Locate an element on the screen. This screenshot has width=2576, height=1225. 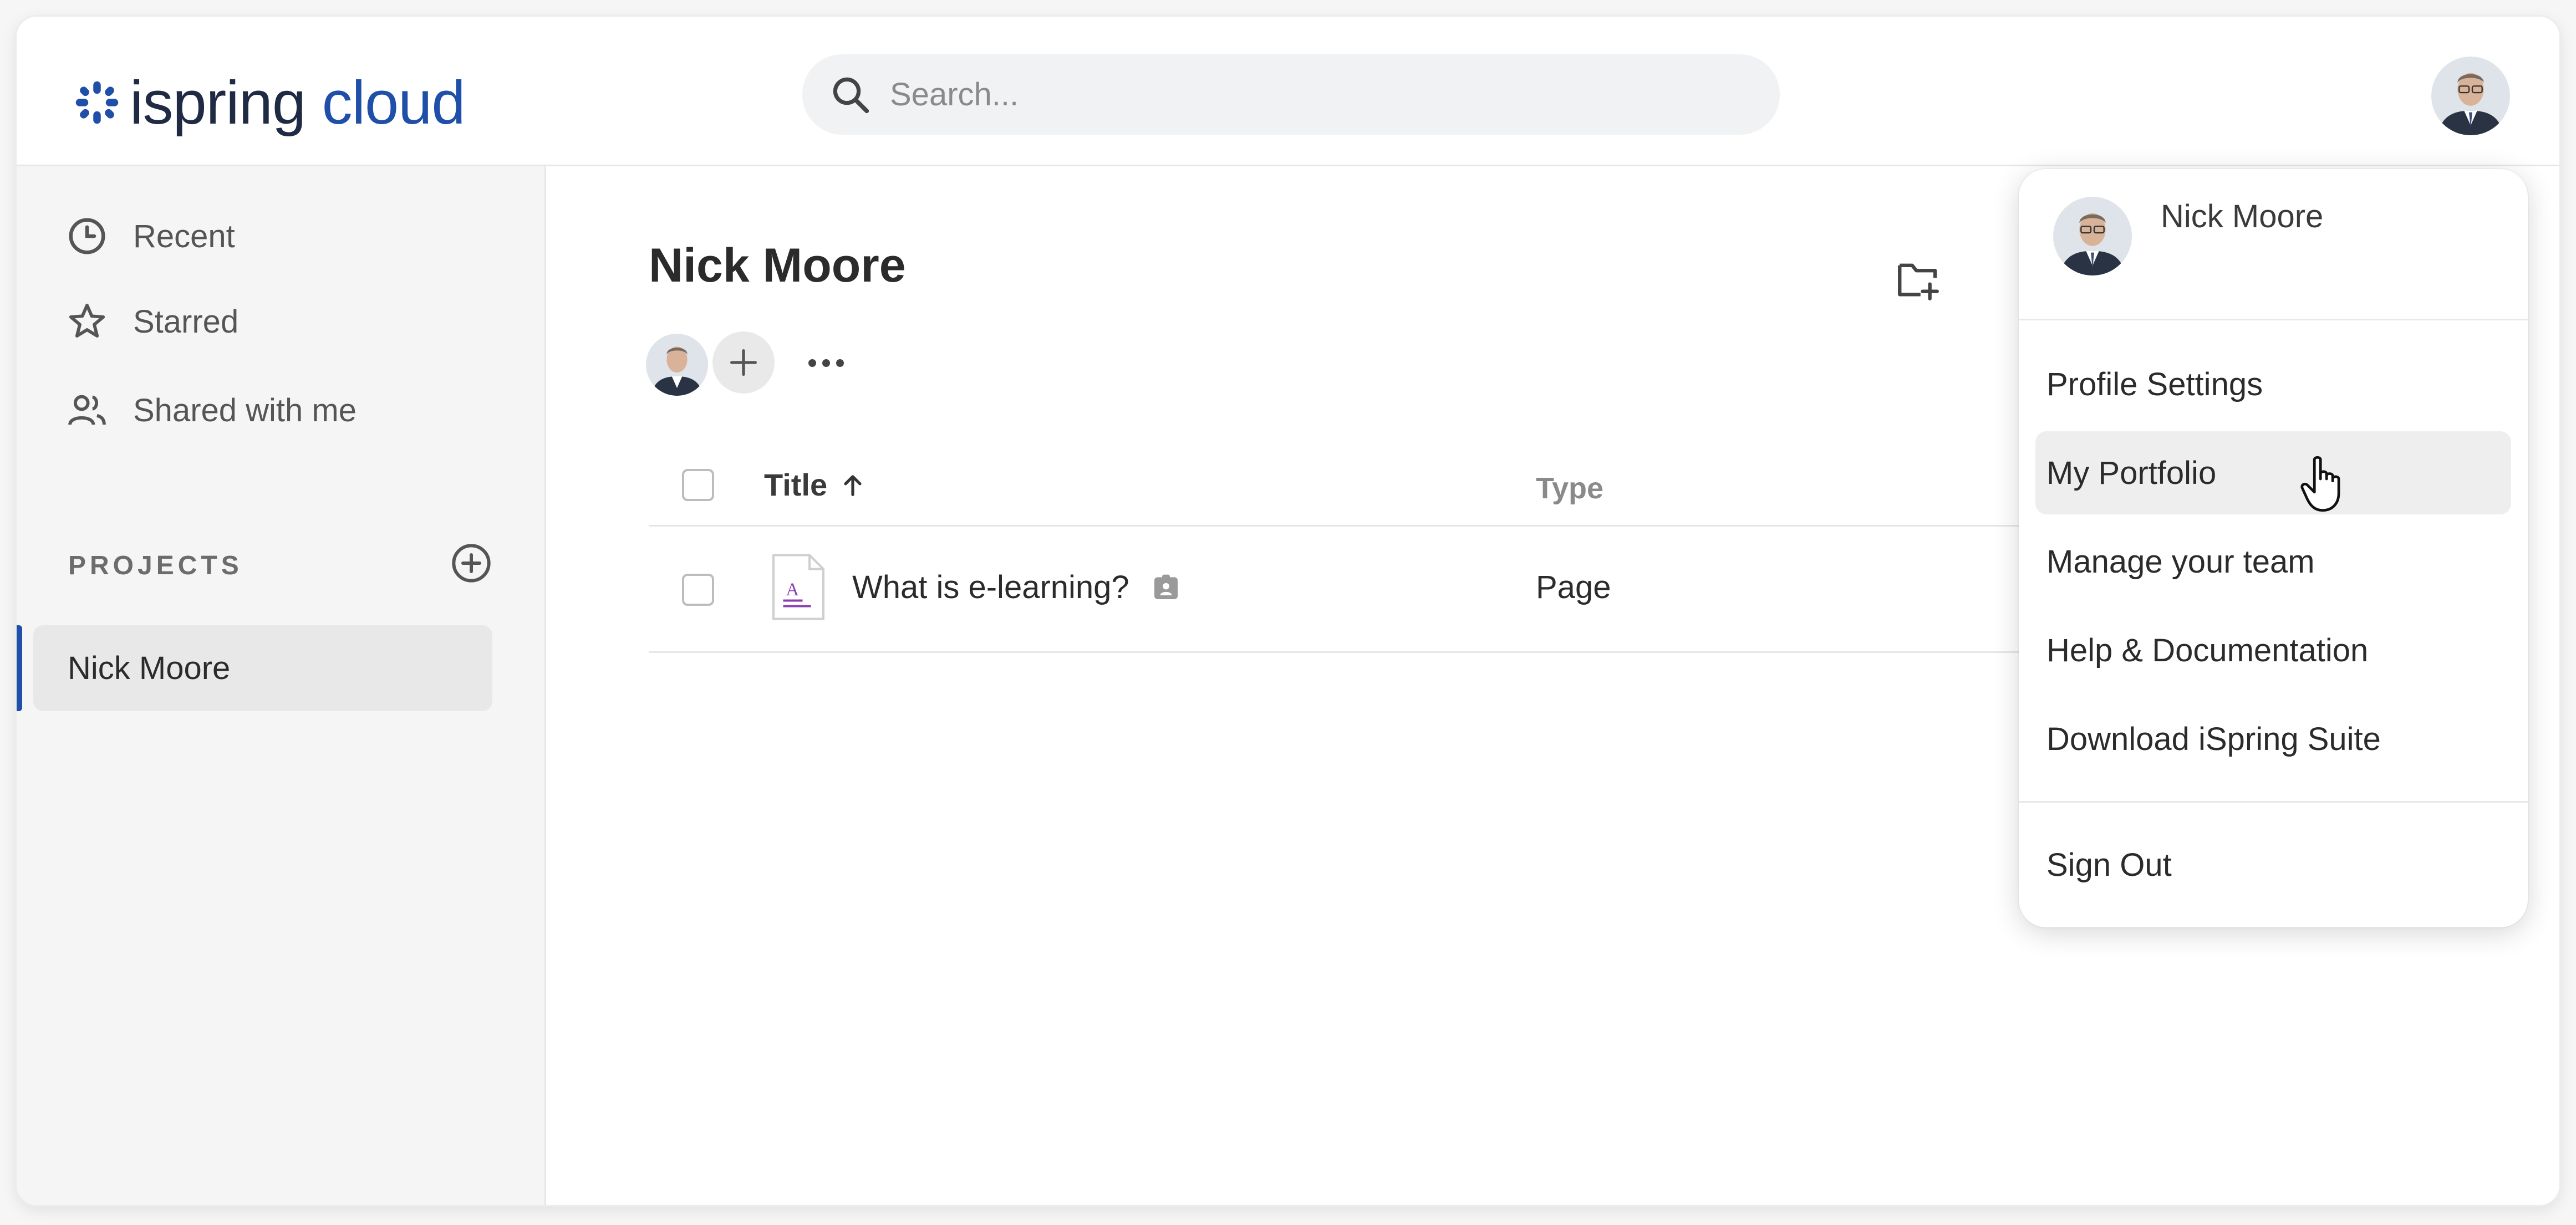
column-title-label: Title is located at coordinates (796, 485).